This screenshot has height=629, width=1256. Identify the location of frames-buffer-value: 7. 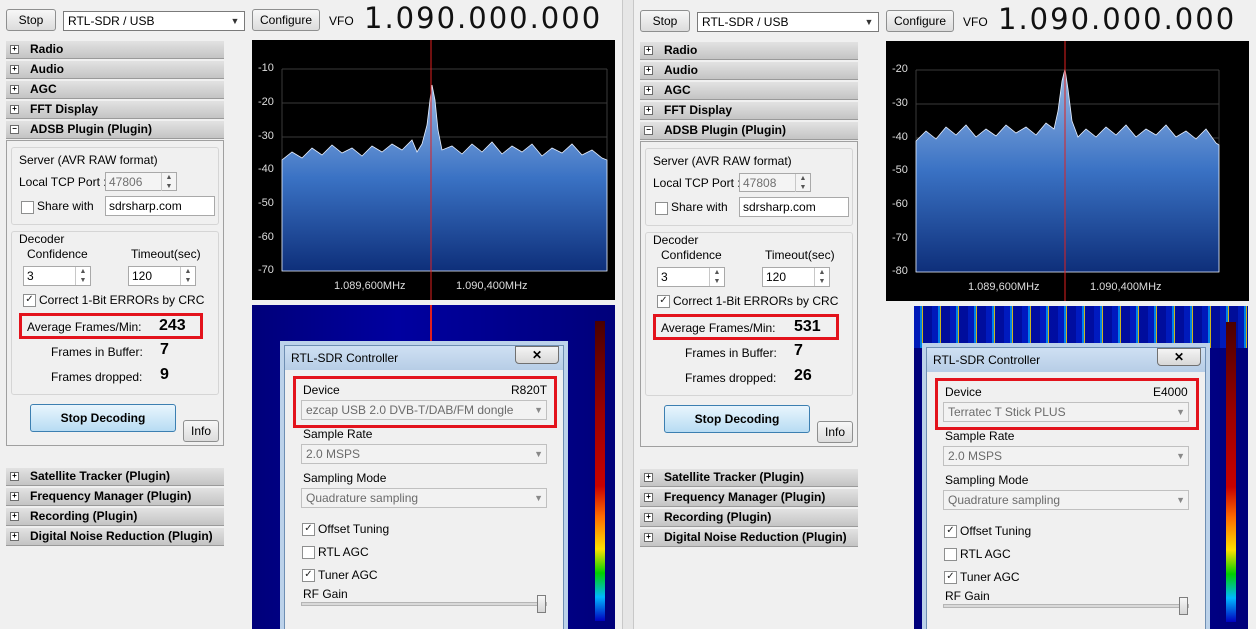
(164, 349).